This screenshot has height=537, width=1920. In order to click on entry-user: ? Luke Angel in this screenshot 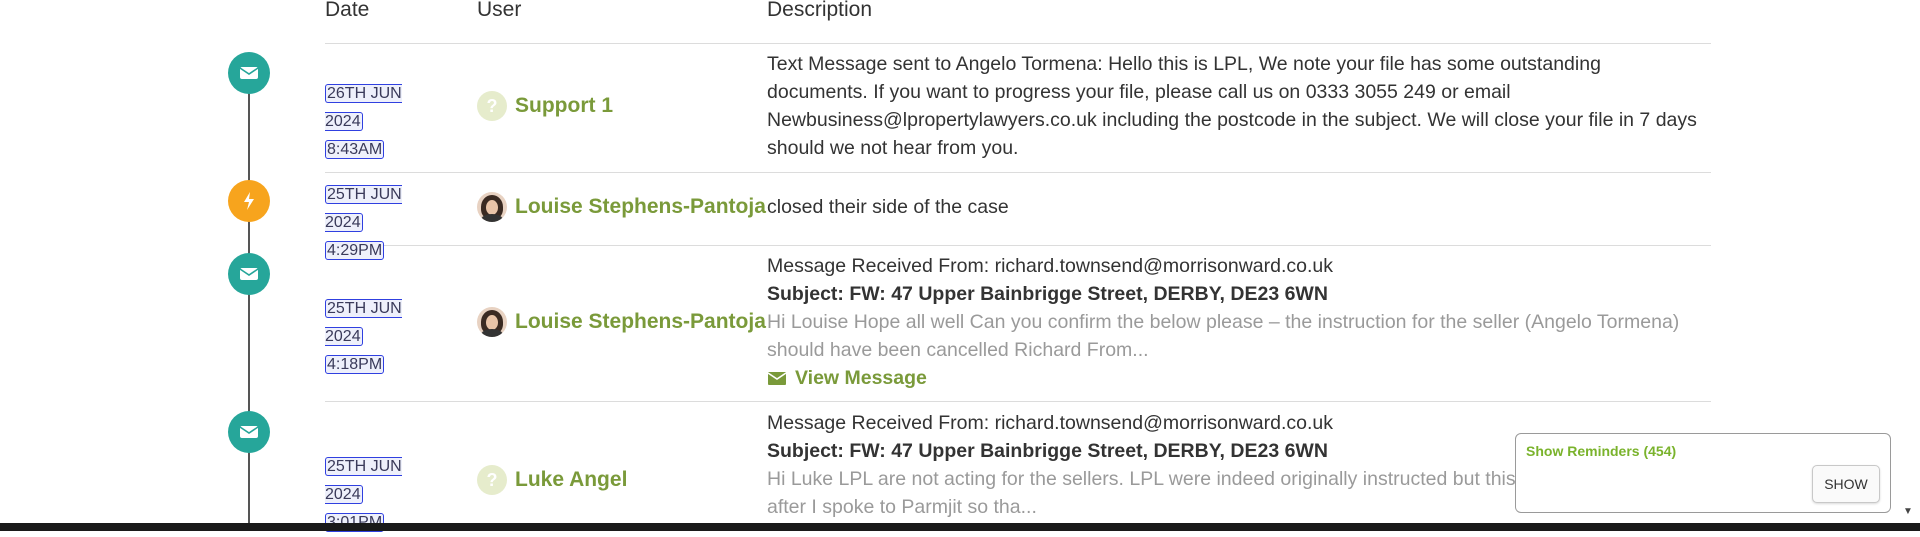, I will do `click(552, 480)`.